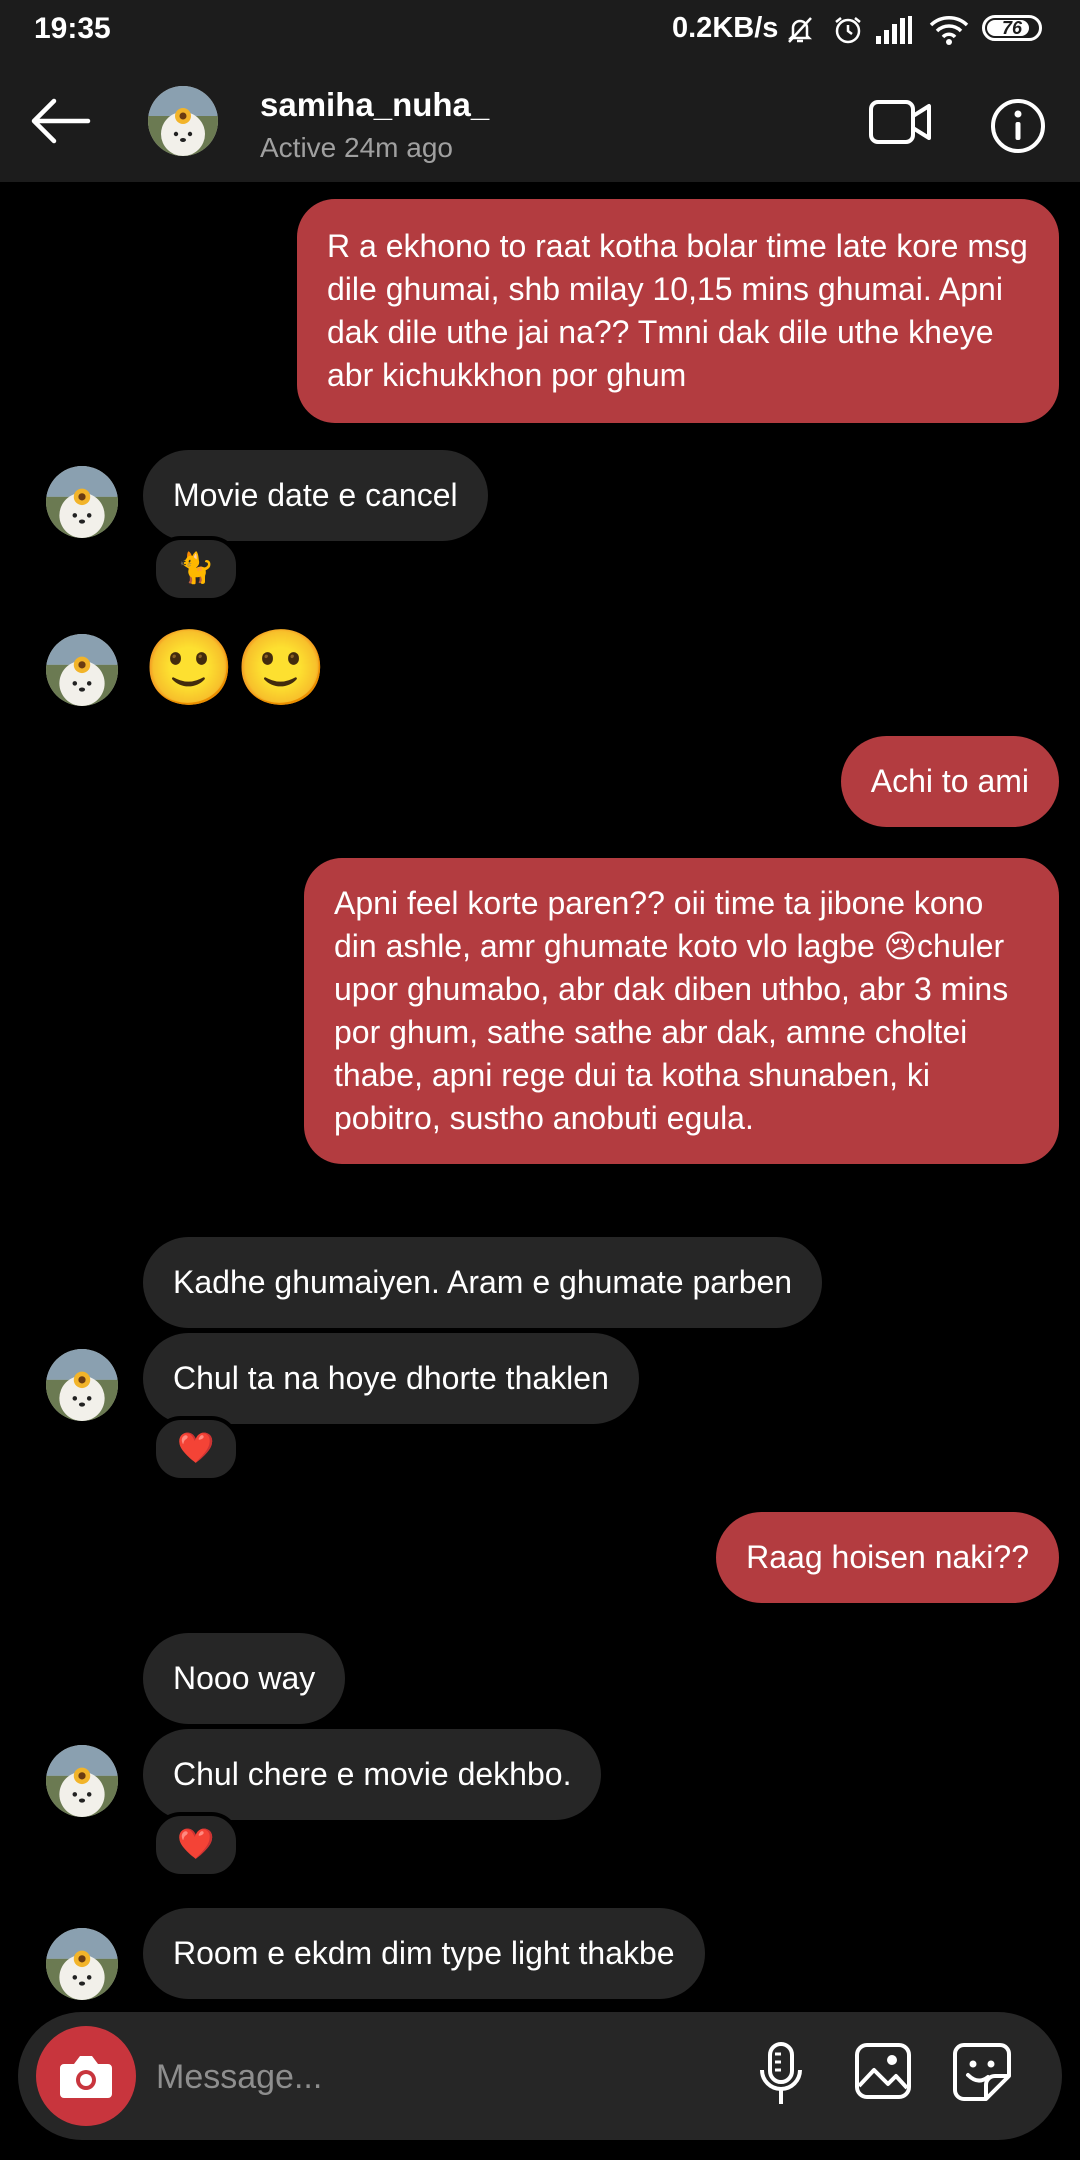 The image size is (1080, 2160). Describe the element at coordinates (894, 30) in the screenshot. I see `signal-icon` at that location.